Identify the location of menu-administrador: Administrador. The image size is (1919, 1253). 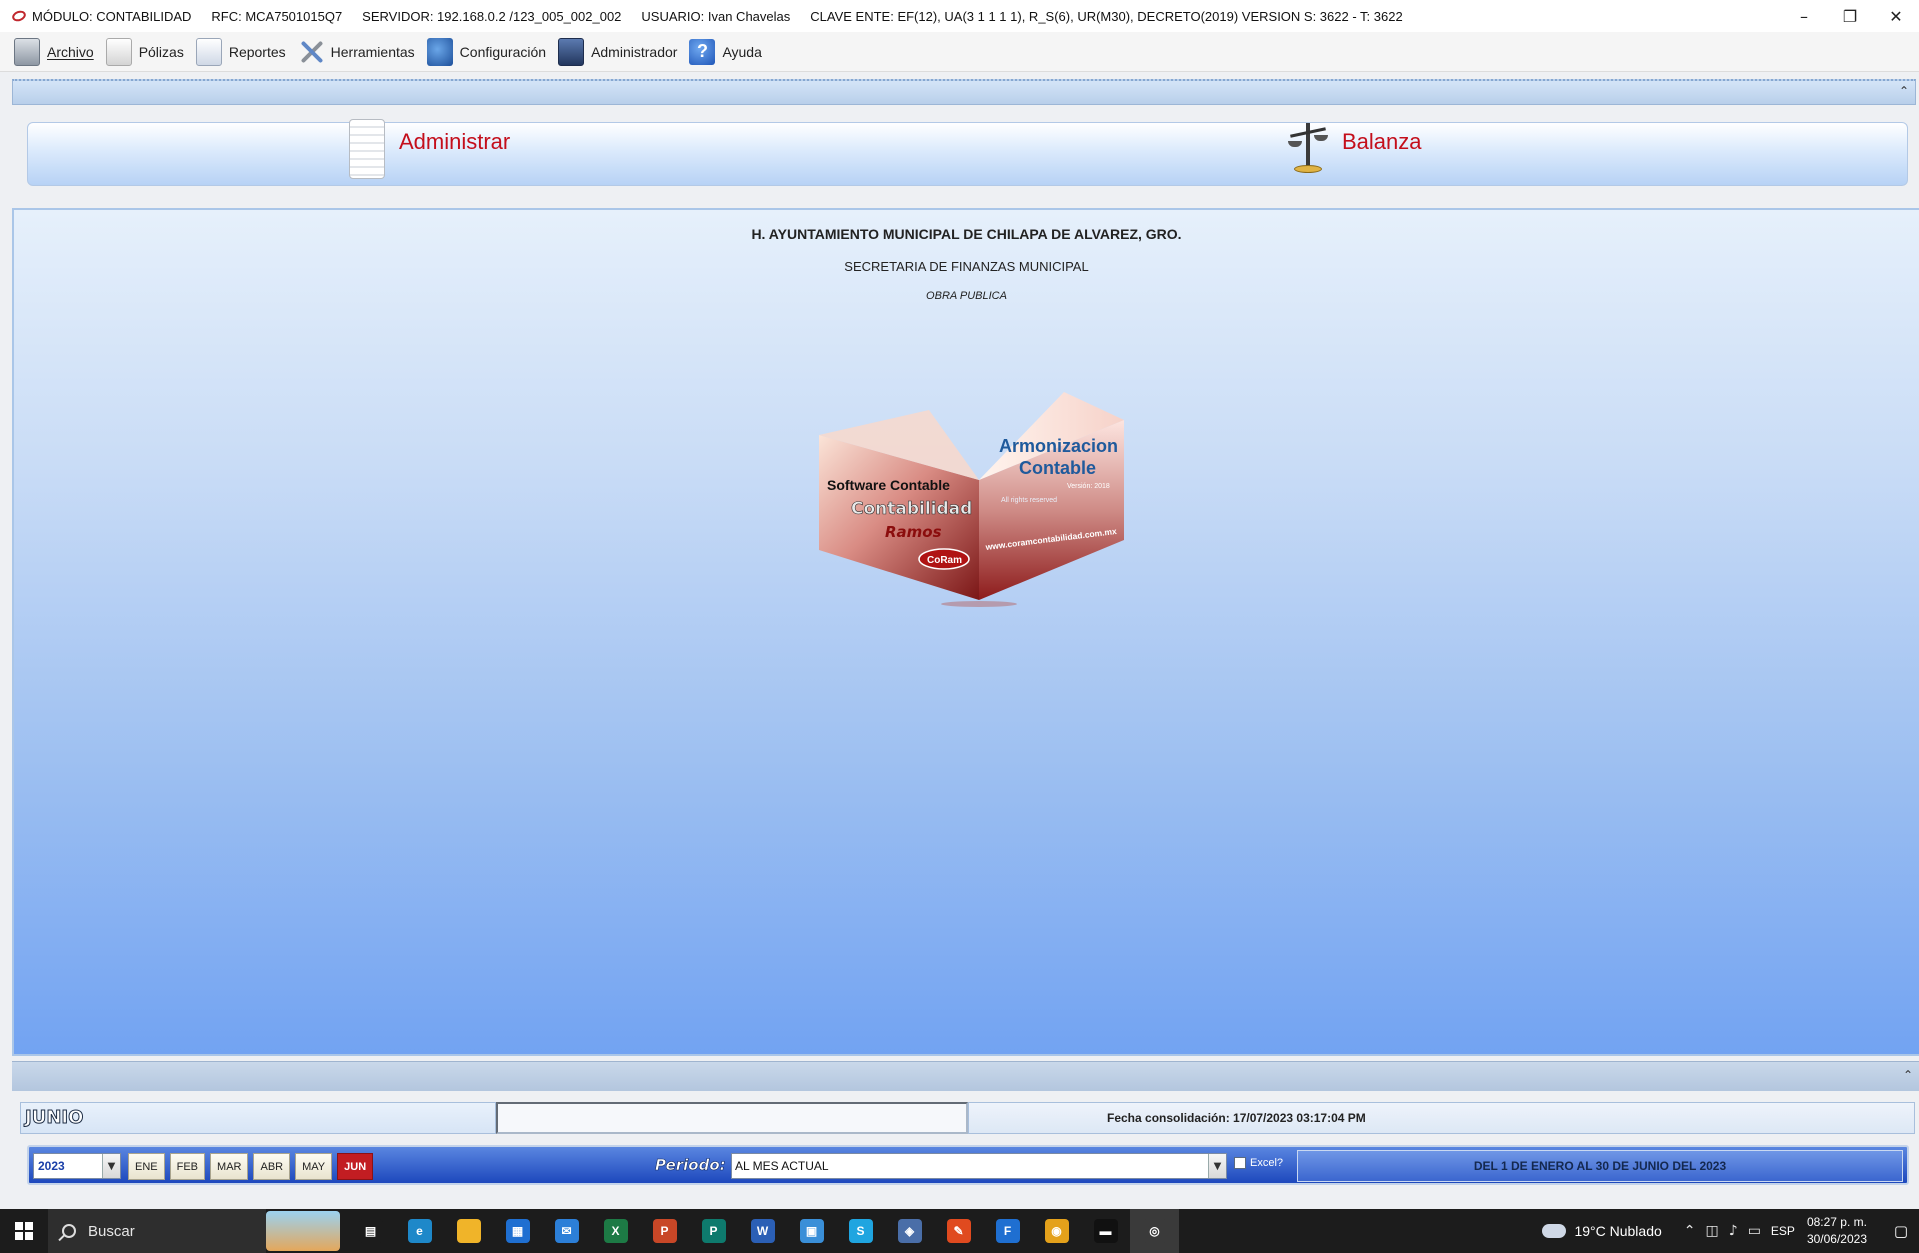
(617, 52).